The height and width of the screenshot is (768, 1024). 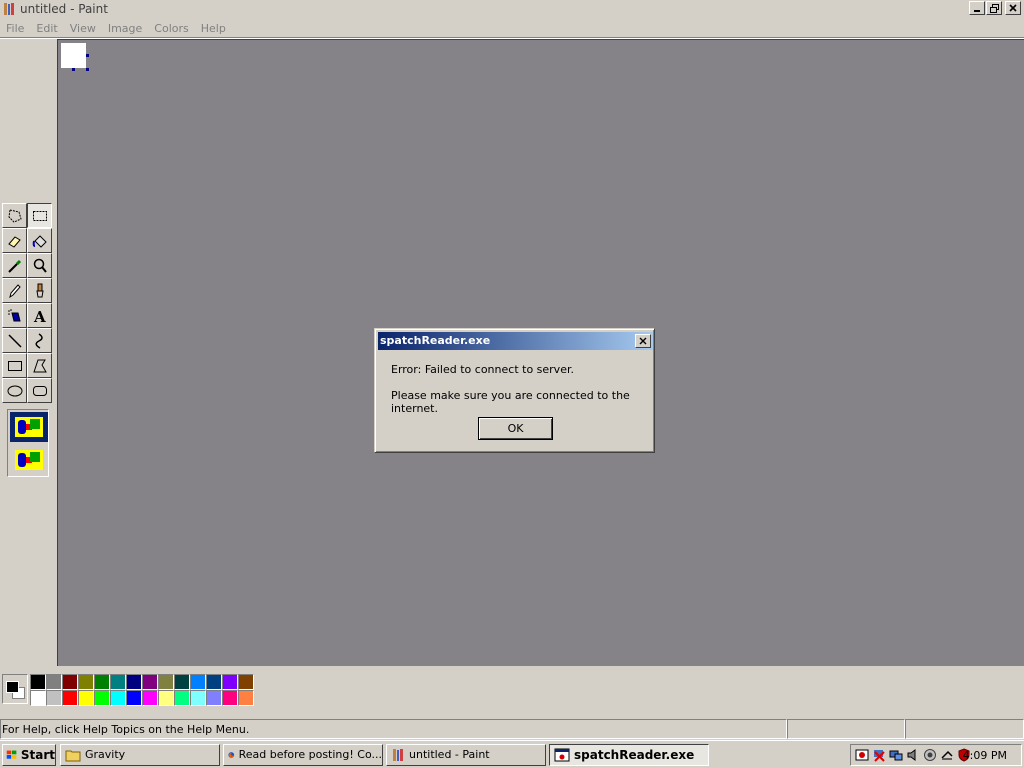 What do you see at coordinates (46, 28) in the screenshot?
I see `menu-edit: Edit` at bounding box center [46, 28].